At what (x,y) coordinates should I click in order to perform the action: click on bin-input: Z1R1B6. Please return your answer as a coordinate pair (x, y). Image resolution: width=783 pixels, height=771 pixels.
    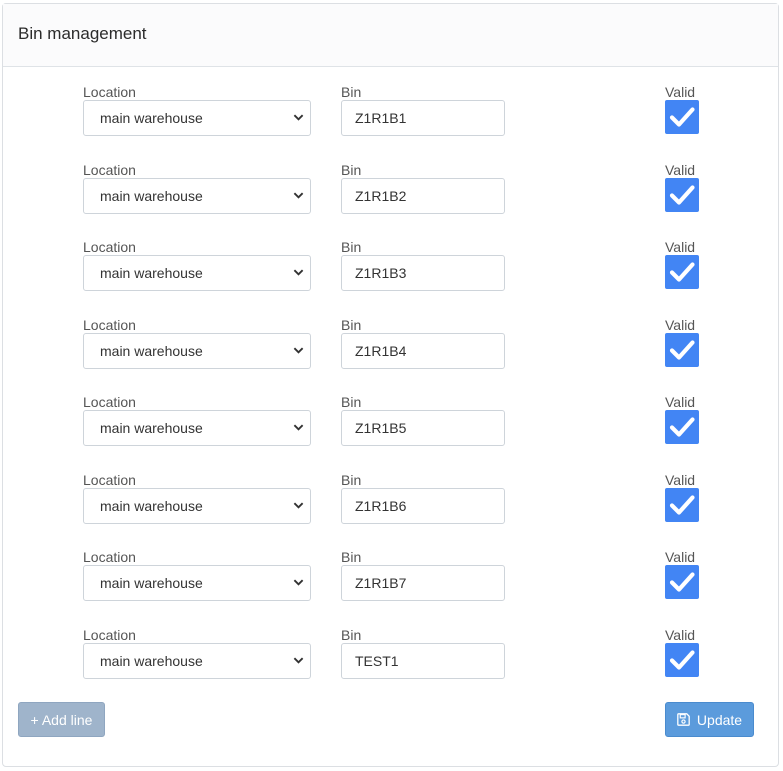
    Looking at the image, I should click on (423, 505).